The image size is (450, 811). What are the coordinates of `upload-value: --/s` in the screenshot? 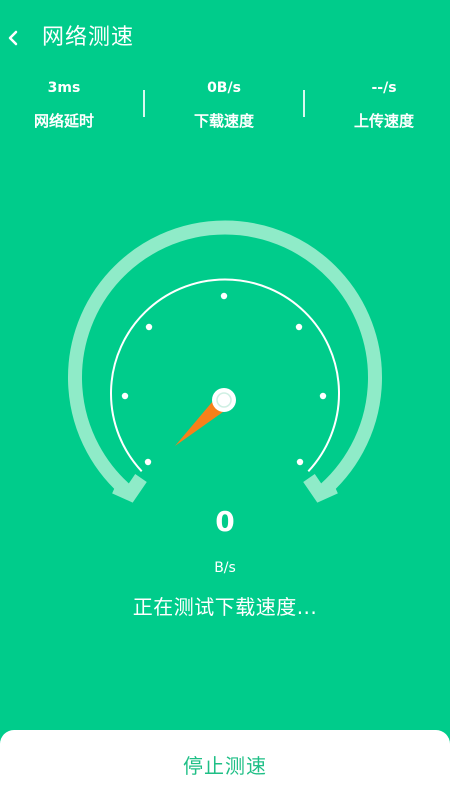 It's located at (384, 88).